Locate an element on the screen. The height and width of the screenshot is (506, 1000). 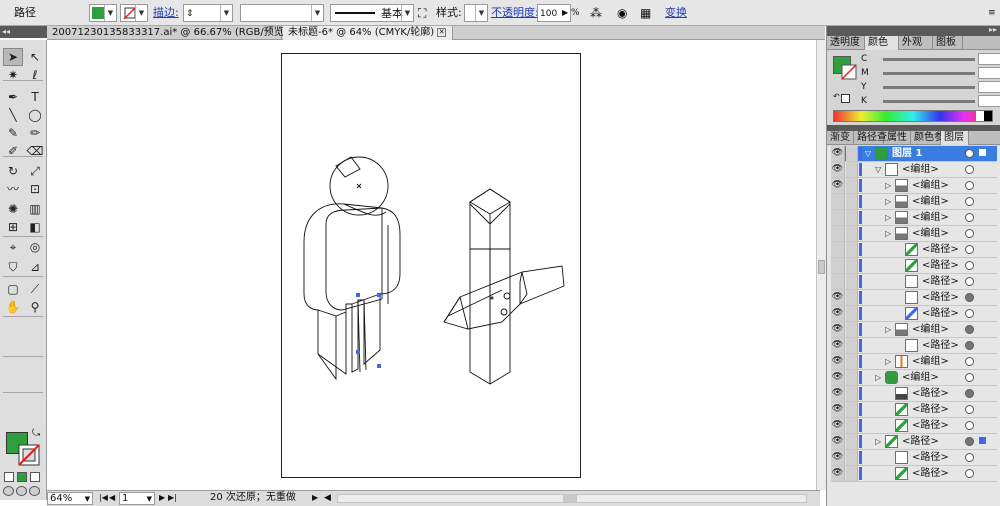
magenta-slider is located at coordinates (929, 73).